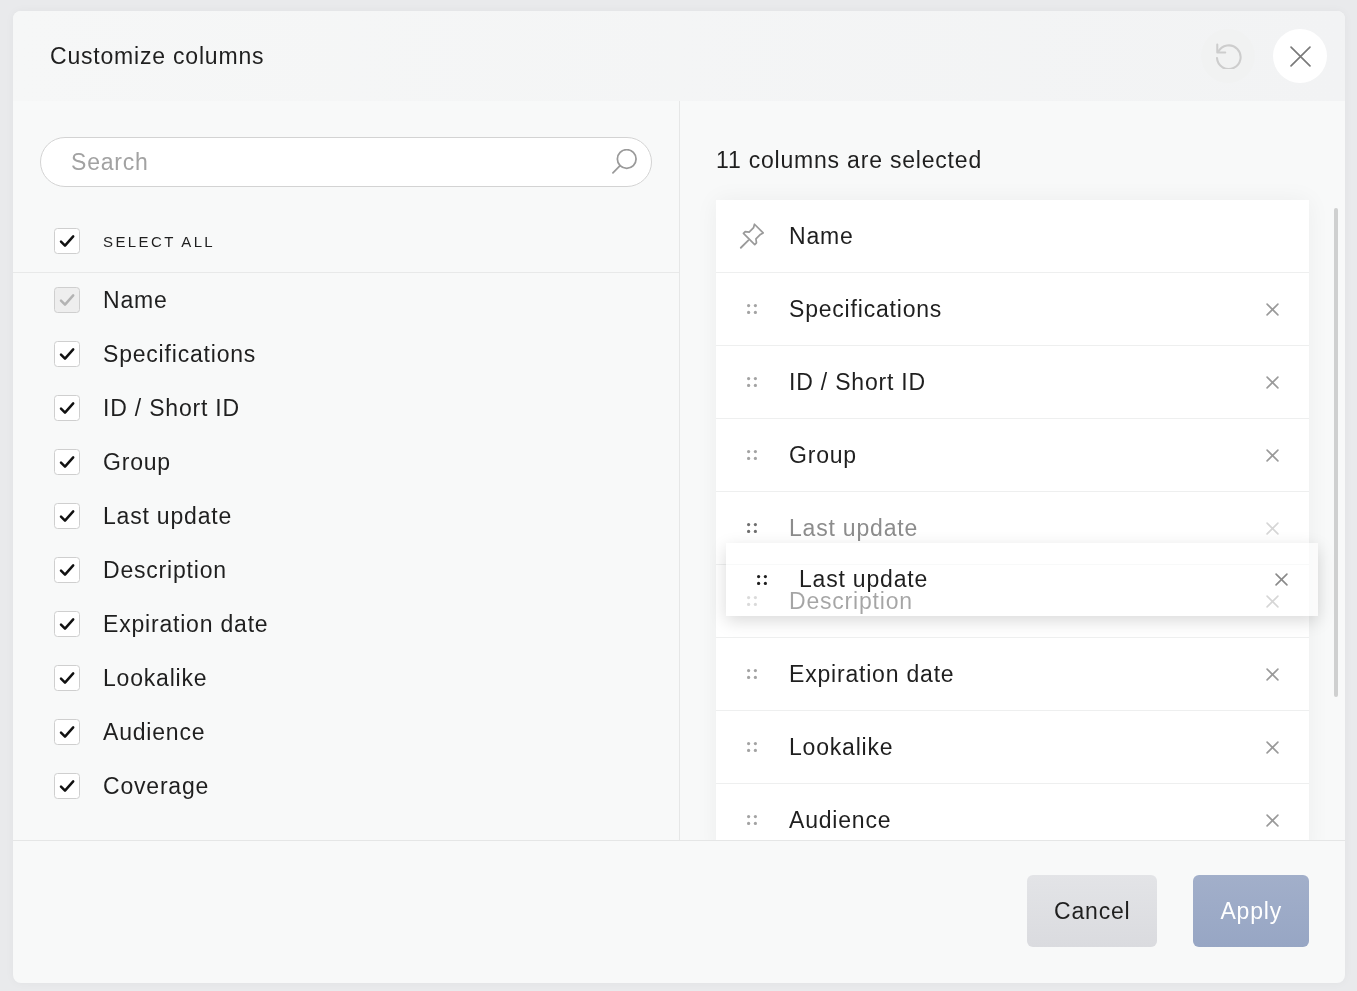 Image resolution: width=1357 pixels, height=991 pixels. What do you see at coordinates (1012, 747) in the screenshot?
I see `column-row: Lookalike` at bounding box center [1012, 747].